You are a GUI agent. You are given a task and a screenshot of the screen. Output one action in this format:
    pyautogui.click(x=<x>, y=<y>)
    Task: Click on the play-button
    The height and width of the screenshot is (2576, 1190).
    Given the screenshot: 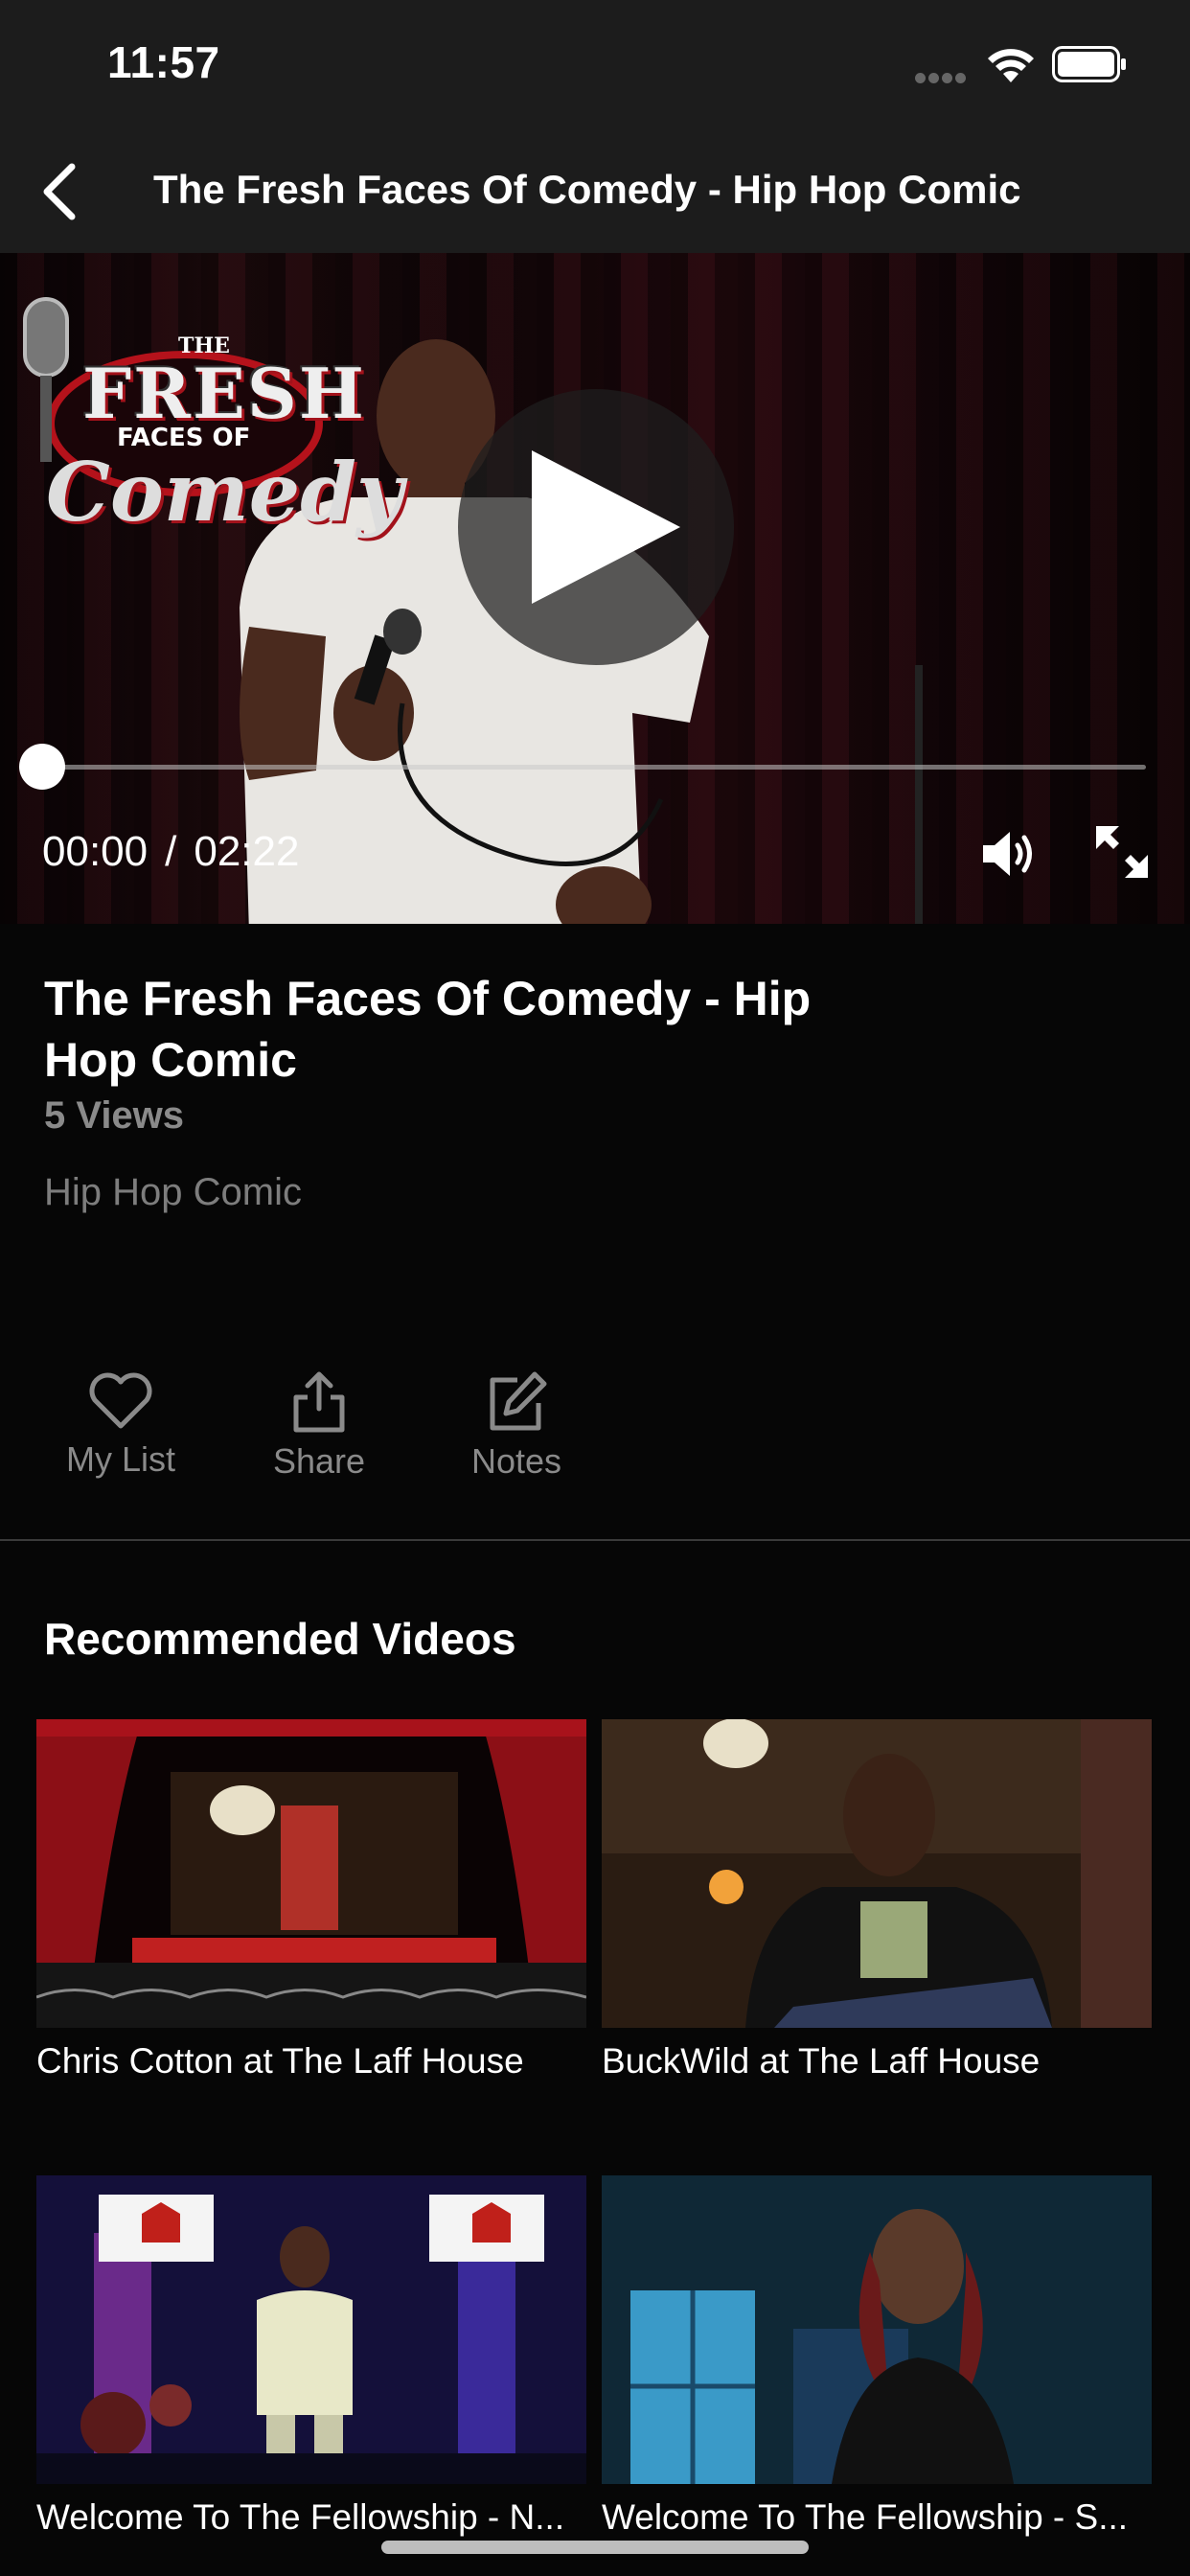 What is the action you would take?
    pyautogui.click(x=596, y=527)
    